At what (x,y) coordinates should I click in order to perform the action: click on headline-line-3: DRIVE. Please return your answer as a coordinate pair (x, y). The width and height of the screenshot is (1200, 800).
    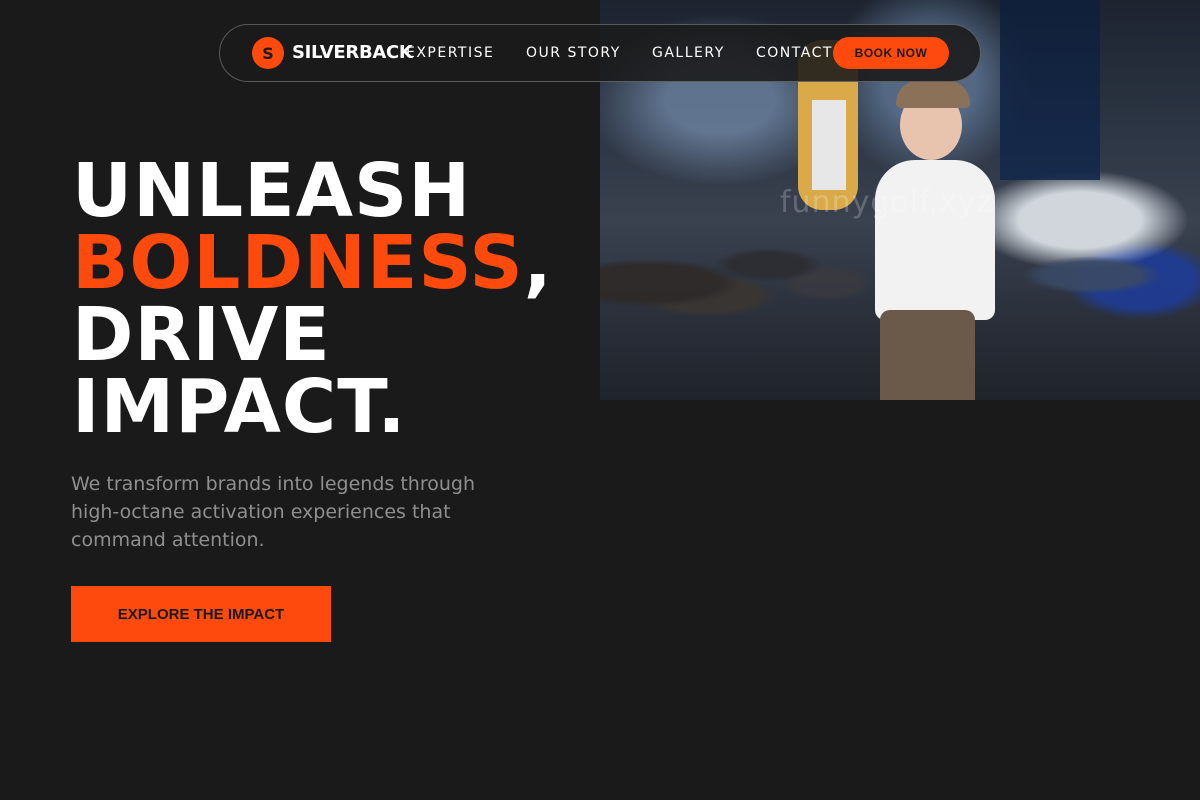
    Looking at the image, I should click on (201, 335).